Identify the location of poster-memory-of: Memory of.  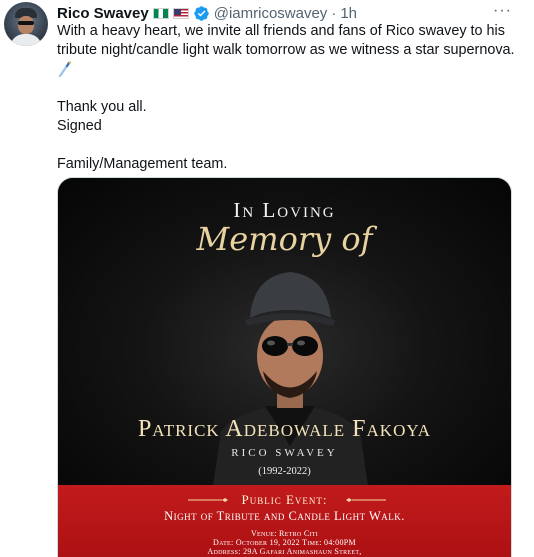
(284, 239).